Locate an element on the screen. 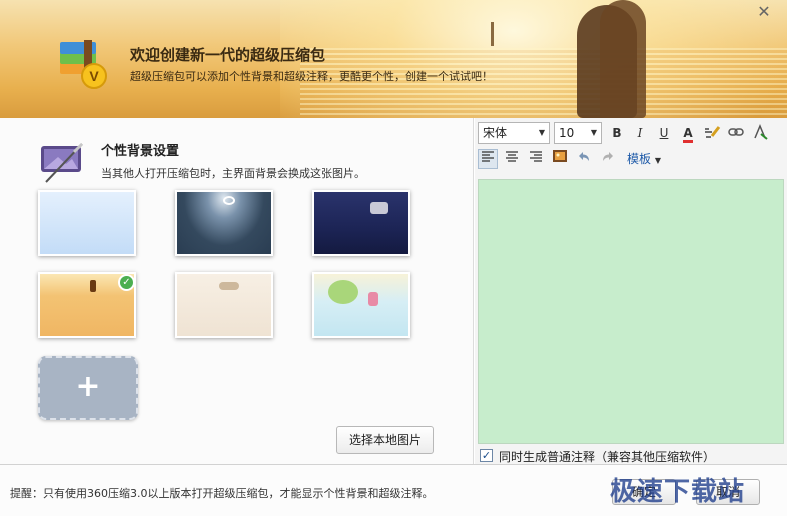 The image size is (787, 516). link-icon is located at coordinates (736, 133).